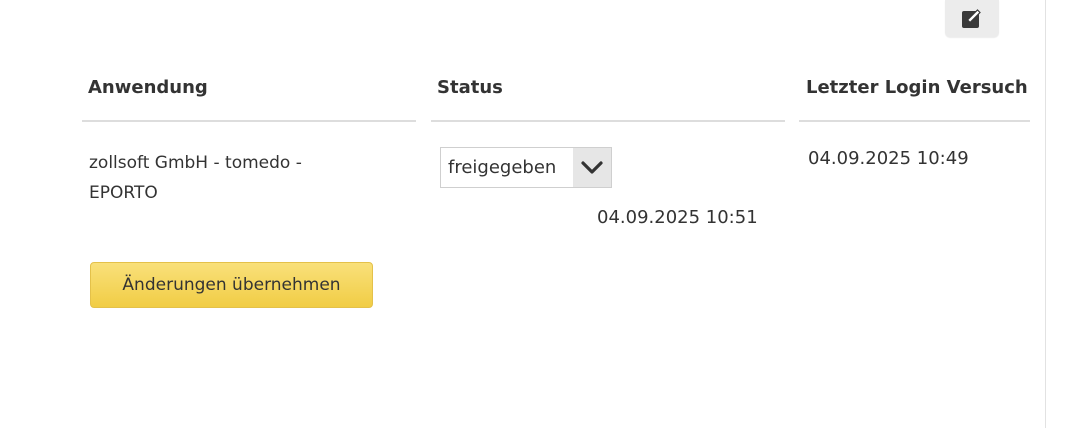  Describe the element at coordinates (592, 167) in the screenshot. I see `chevron-down-icon` at that location.